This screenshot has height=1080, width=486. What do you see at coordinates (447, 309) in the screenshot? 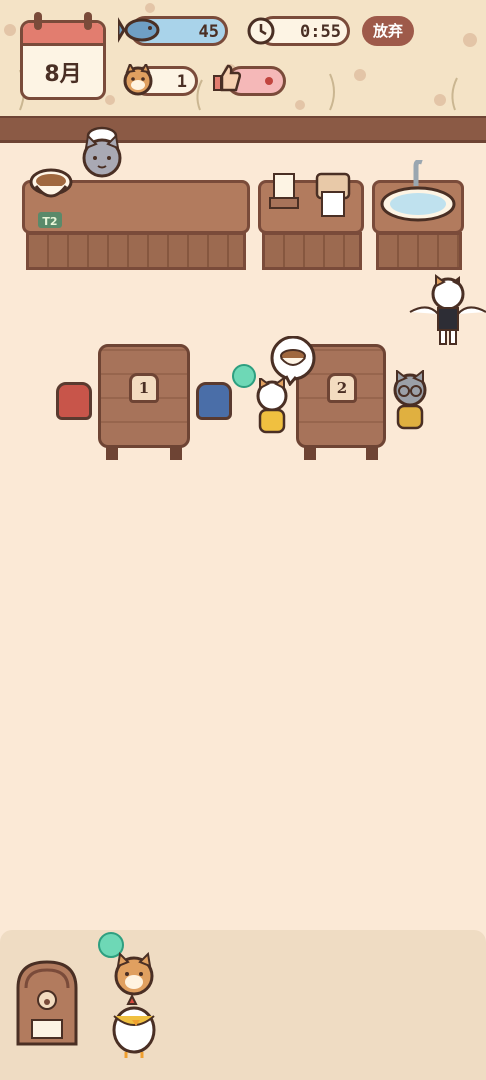
I see `waiter-cat` at bounding box center [447, 309].